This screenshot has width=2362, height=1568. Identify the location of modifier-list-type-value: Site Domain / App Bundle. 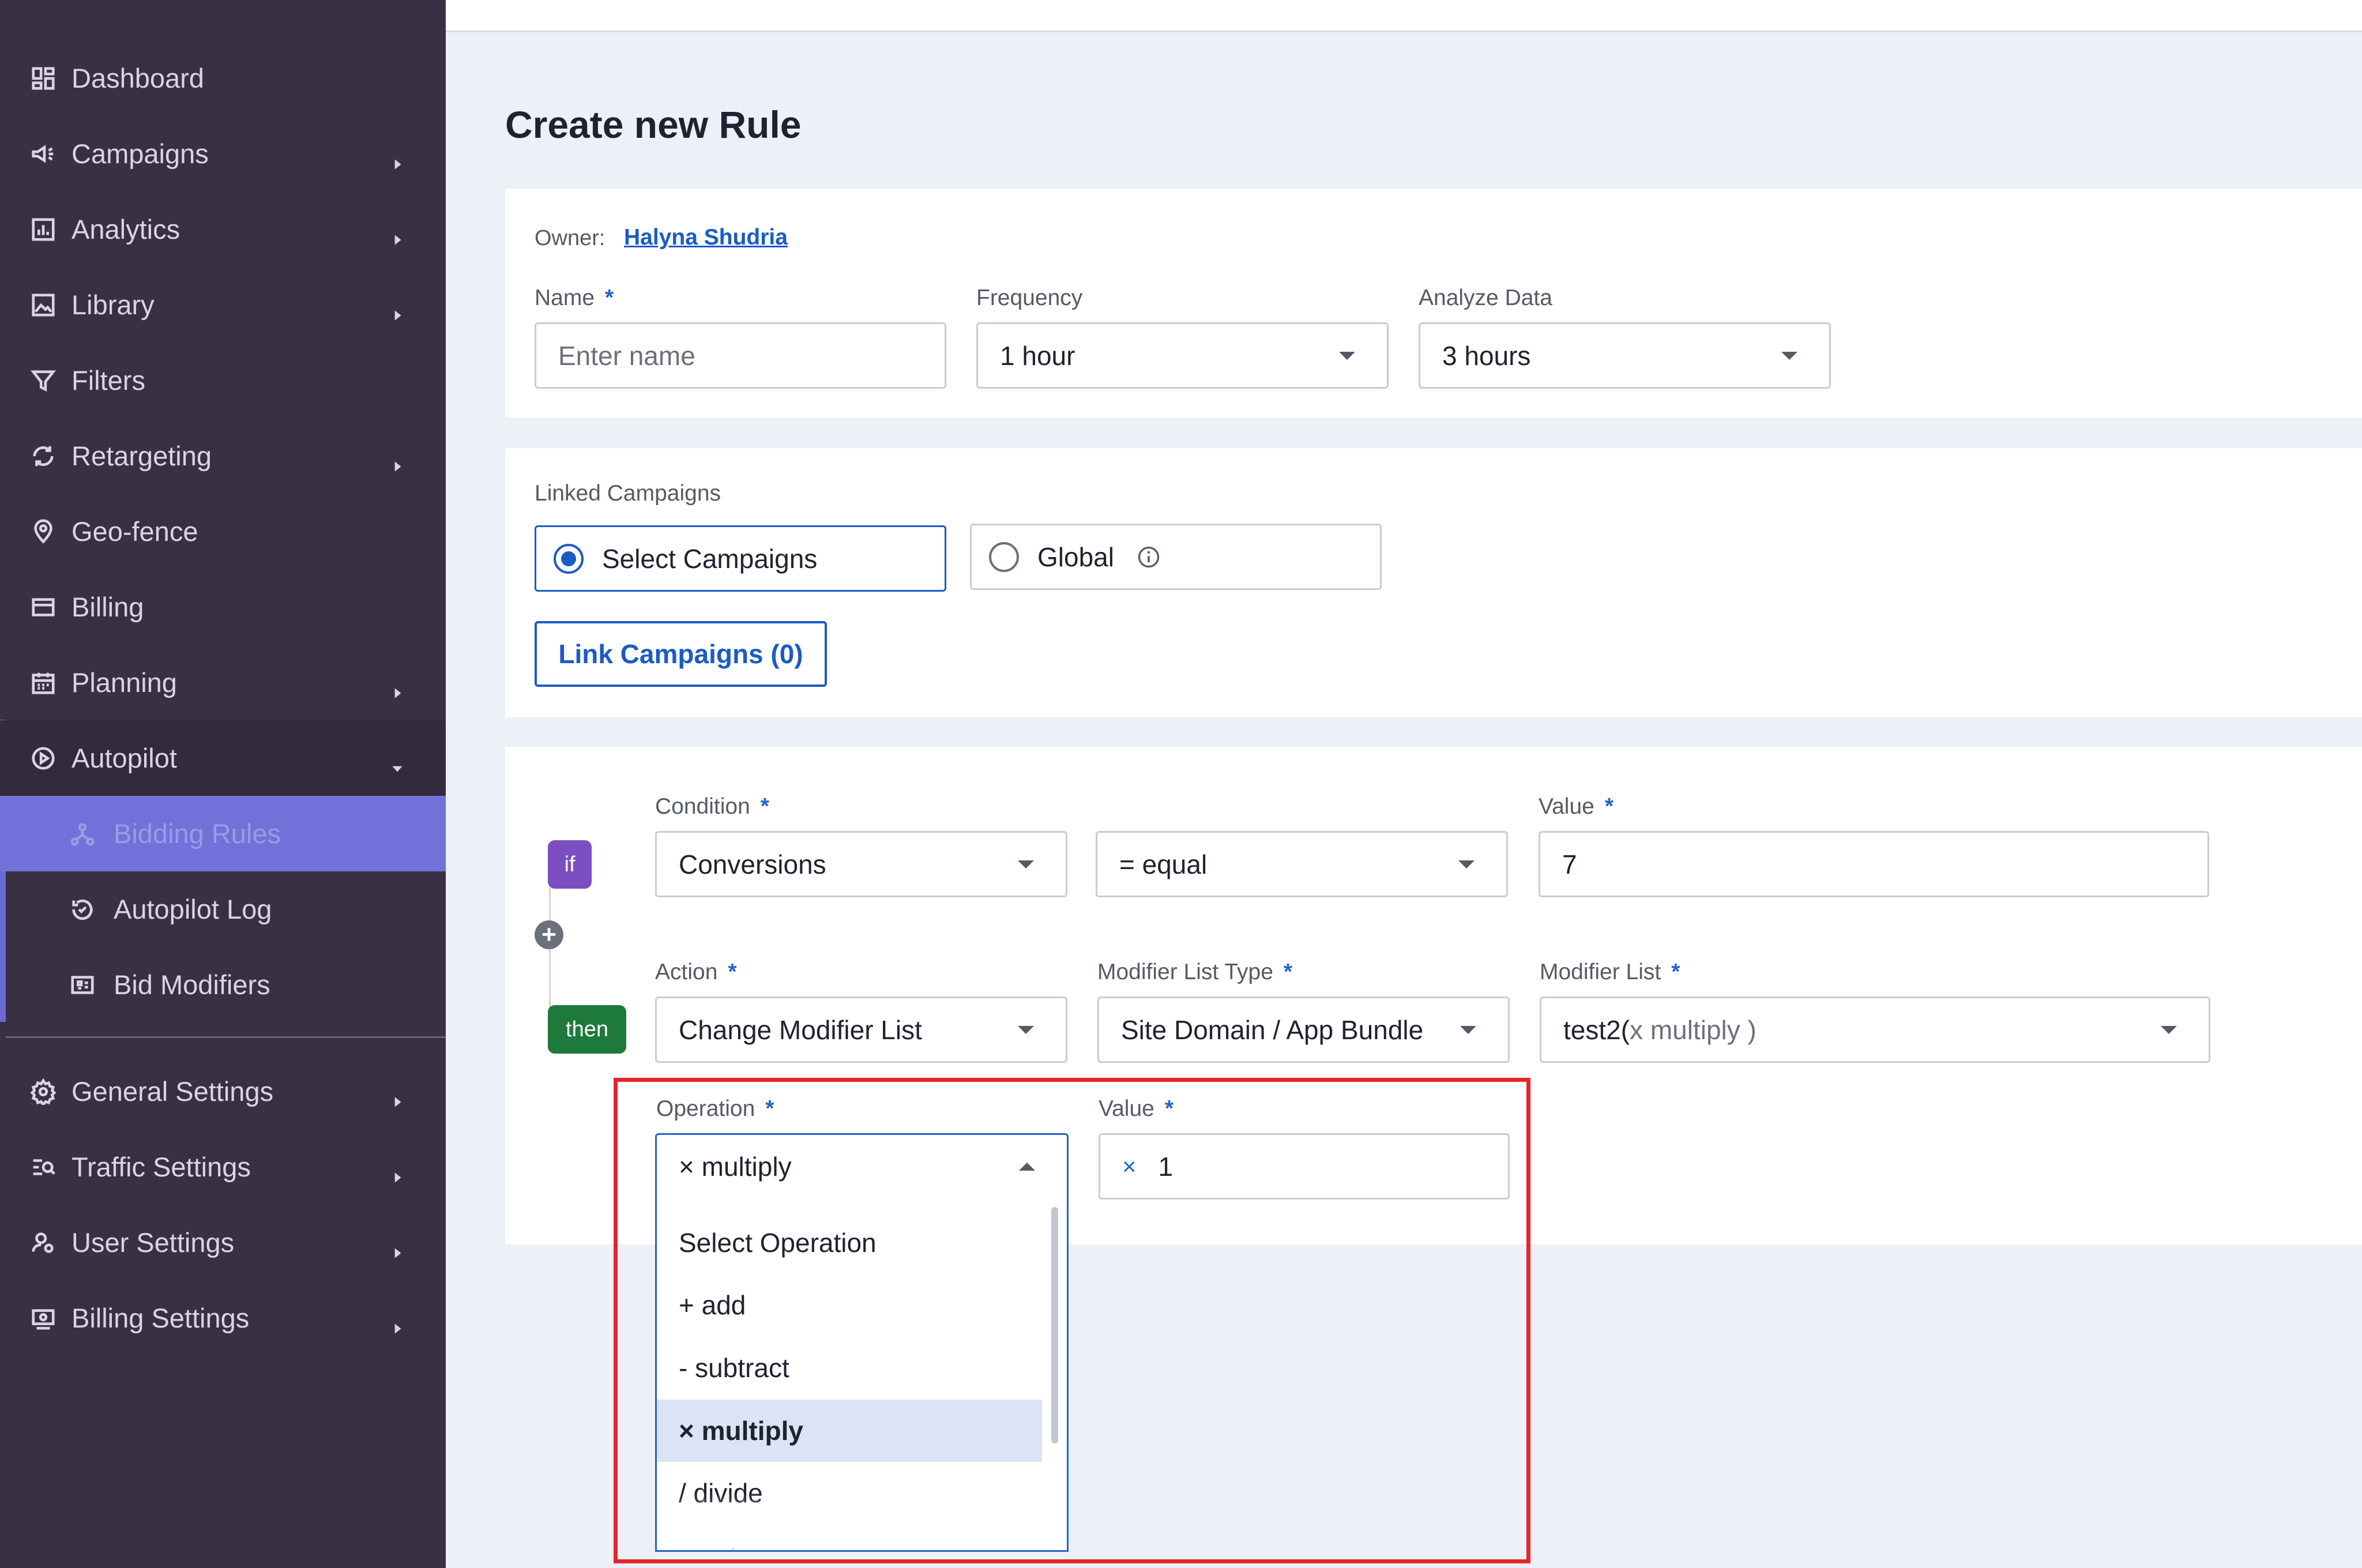
(1272, 1030).